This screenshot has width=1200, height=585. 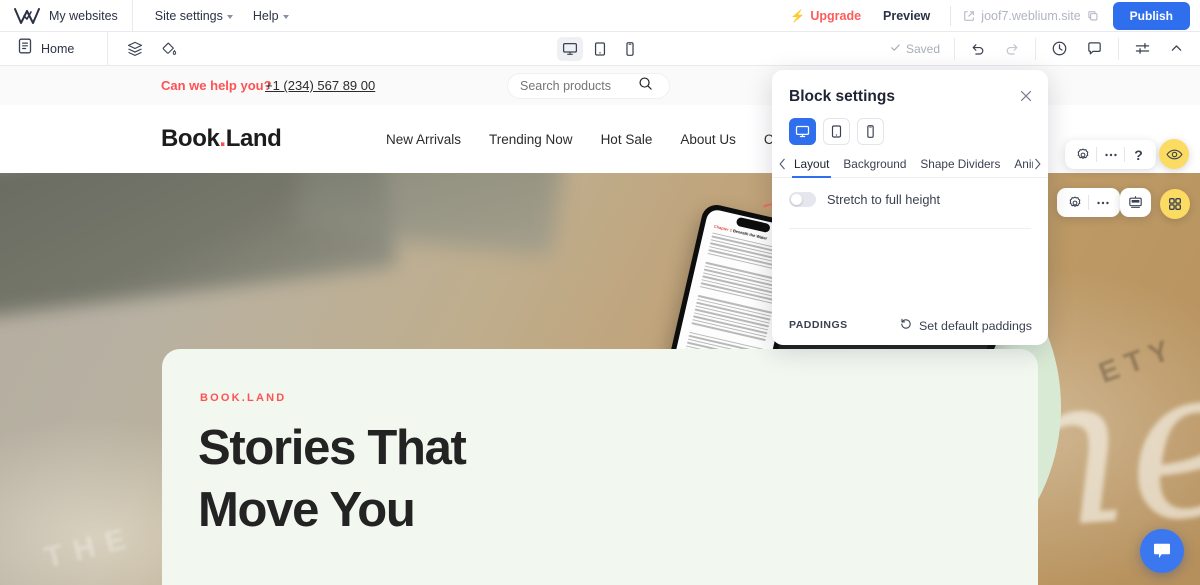 I want to click on menu-site-settings: Site settings, so click(x=194, y=16).